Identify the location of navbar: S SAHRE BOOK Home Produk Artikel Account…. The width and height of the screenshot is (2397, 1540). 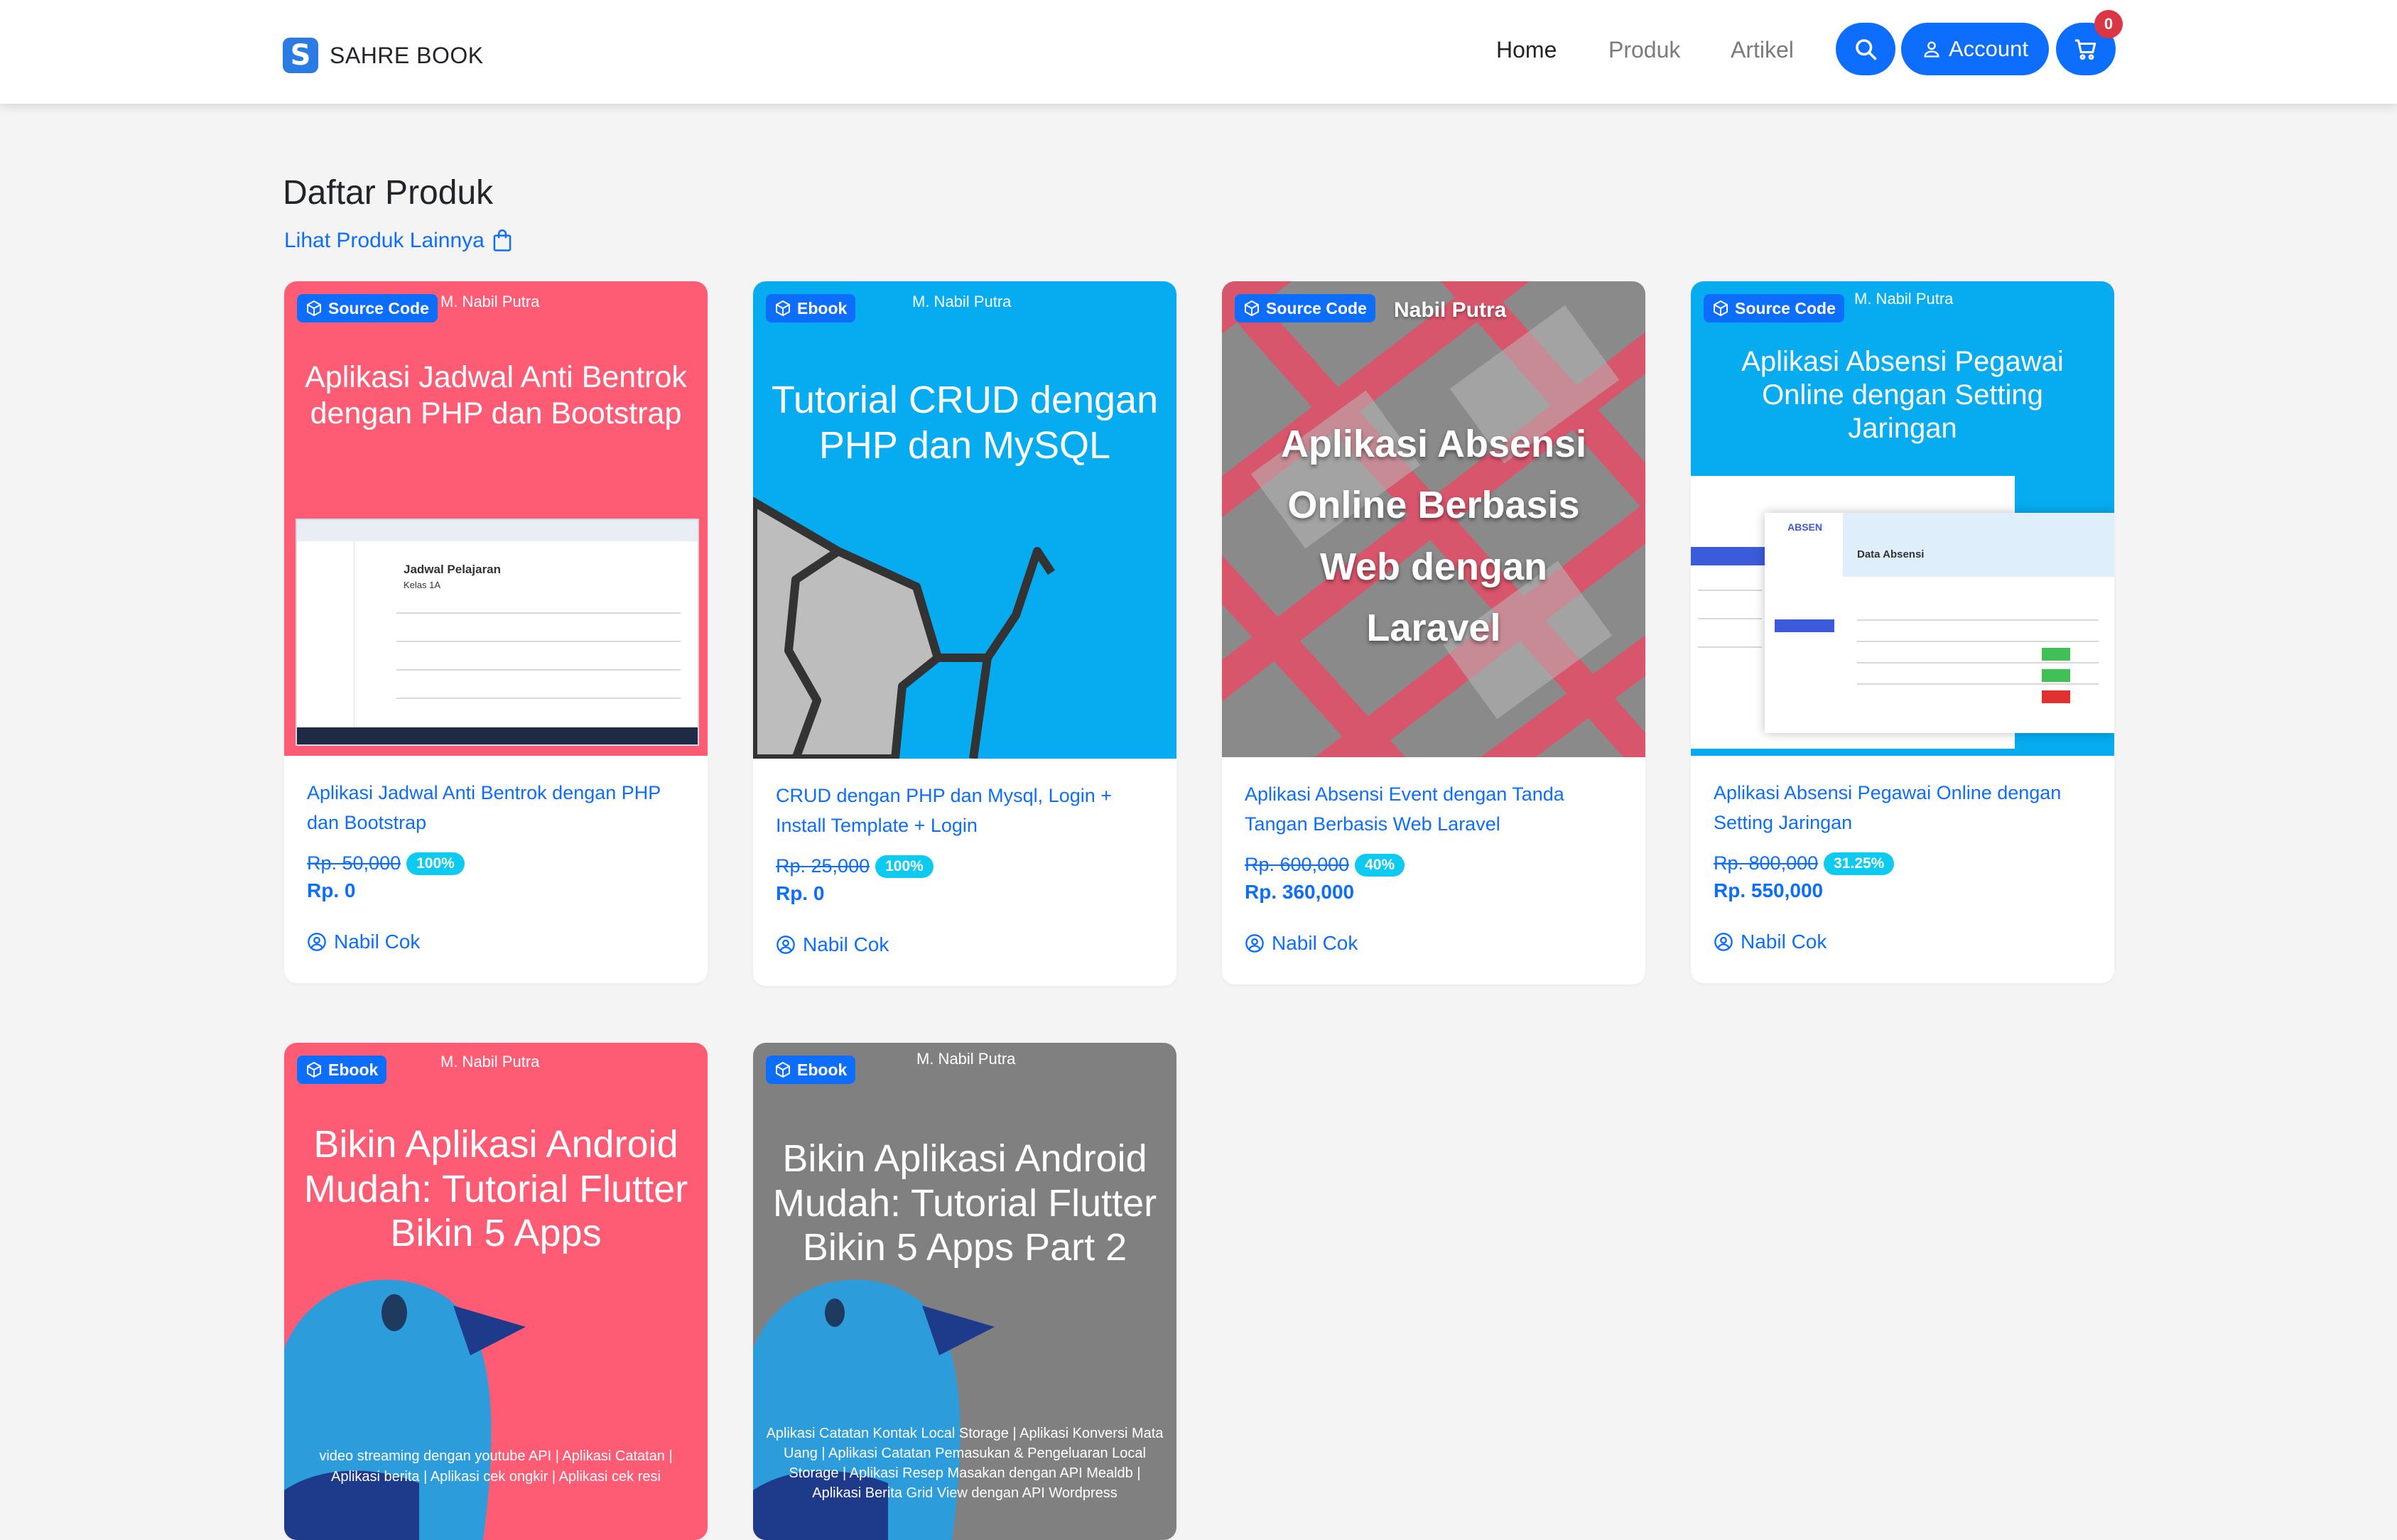
(1198, 52).